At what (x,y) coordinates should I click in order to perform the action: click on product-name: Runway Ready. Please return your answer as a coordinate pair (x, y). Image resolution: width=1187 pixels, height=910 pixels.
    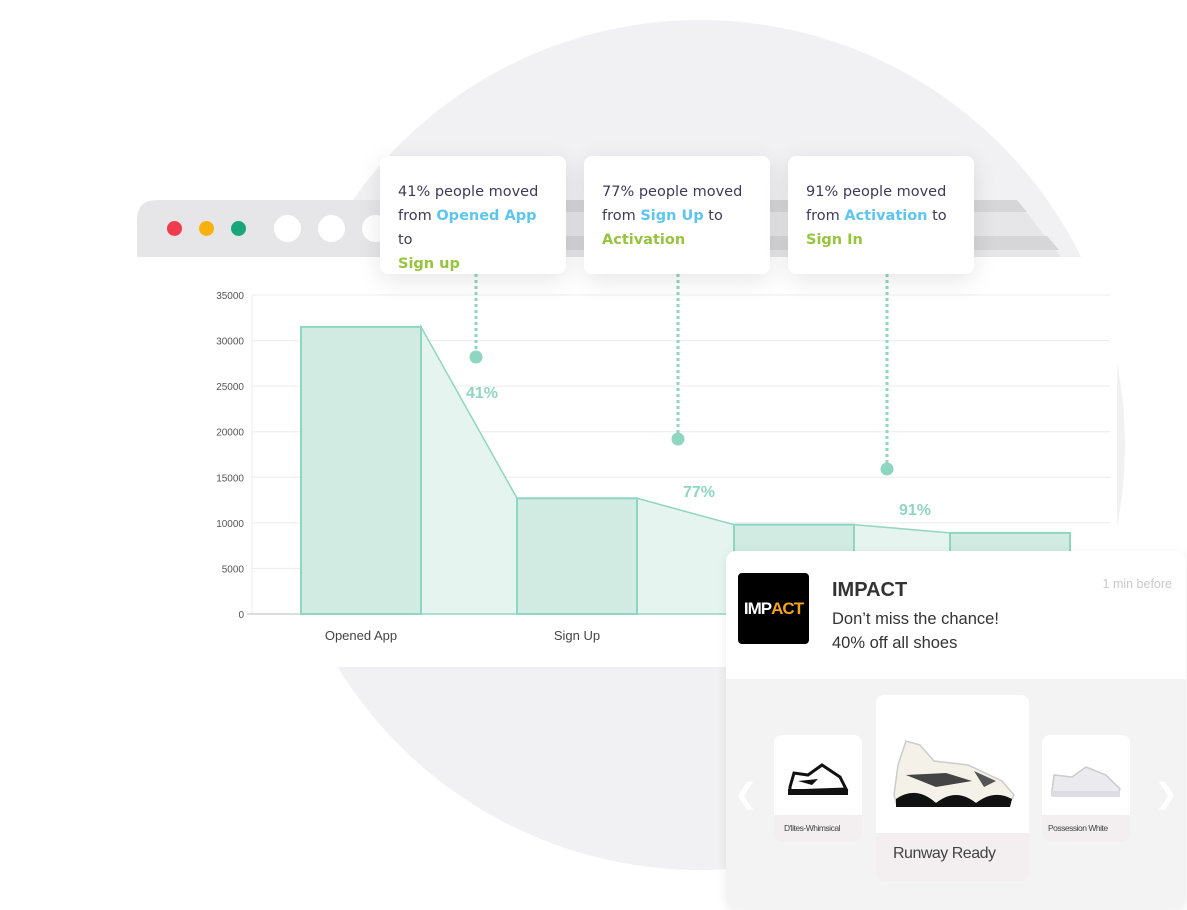
    Looking at the image, I should click on (952, 857).